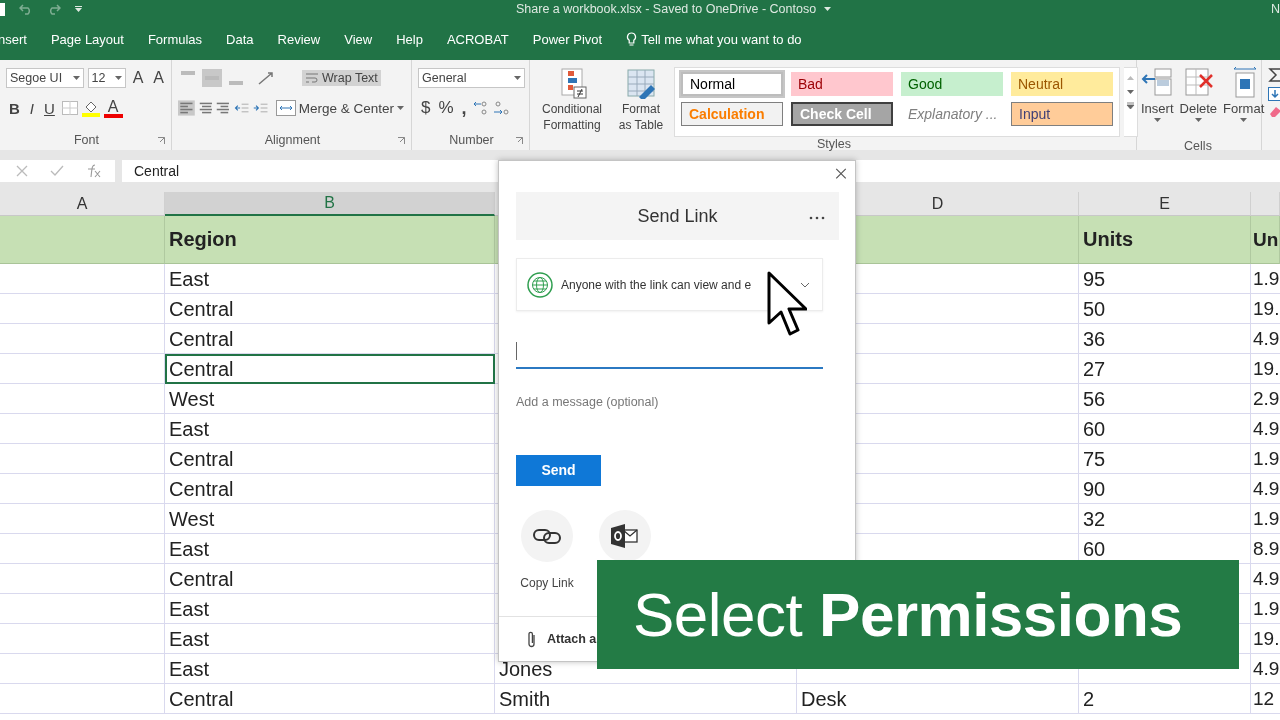 This screenshot has height=720, width=1280. What do you see at coordinates (138, 78) in the screenshot?
I see `grow-font-button: A` at bounding box center [138, 78].